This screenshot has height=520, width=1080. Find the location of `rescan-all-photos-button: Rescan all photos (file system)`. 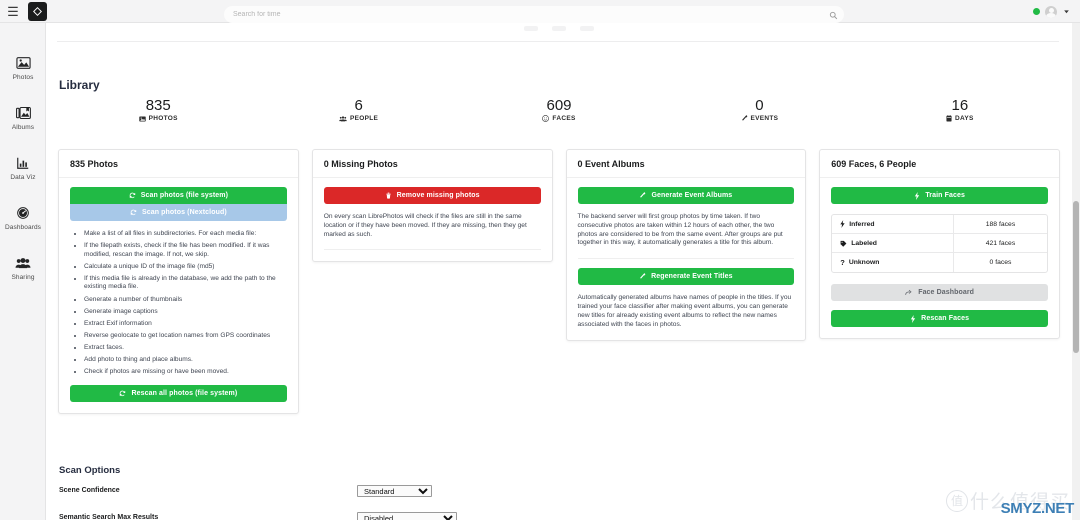

rescan-all-photos-button: Rescan all photos (file system) is located at coordinates (178, 393).